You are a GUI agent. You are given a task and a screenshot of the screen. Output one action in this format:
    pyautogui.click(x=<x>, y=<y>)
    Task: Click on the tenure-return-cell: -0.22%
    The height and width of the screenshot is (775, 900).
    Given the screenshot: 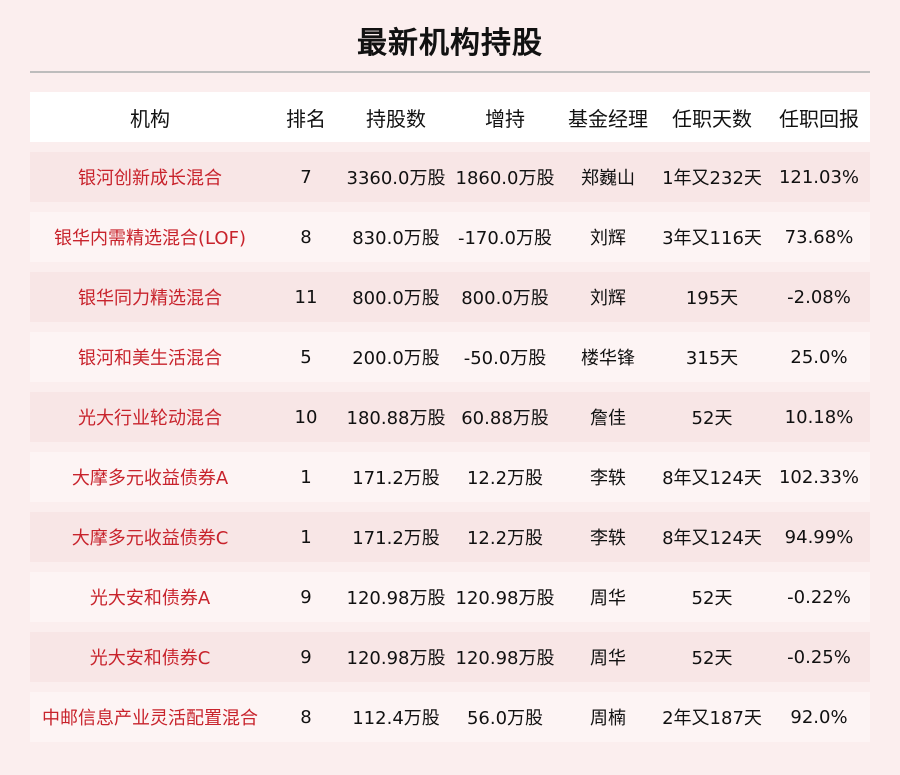 What is the action you would take?
    pyautogui.click(x=819, y=597)
    